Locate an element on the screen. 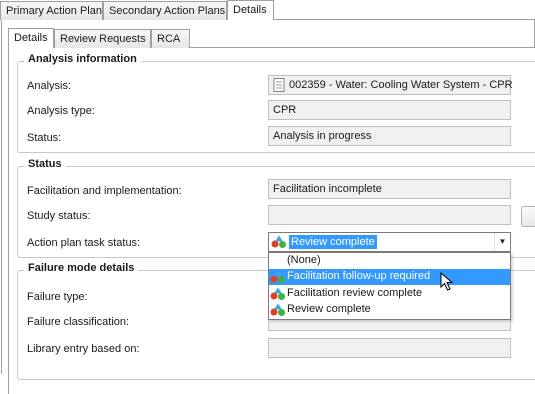  subtab-details: Details is located at coordinates (31, 38).